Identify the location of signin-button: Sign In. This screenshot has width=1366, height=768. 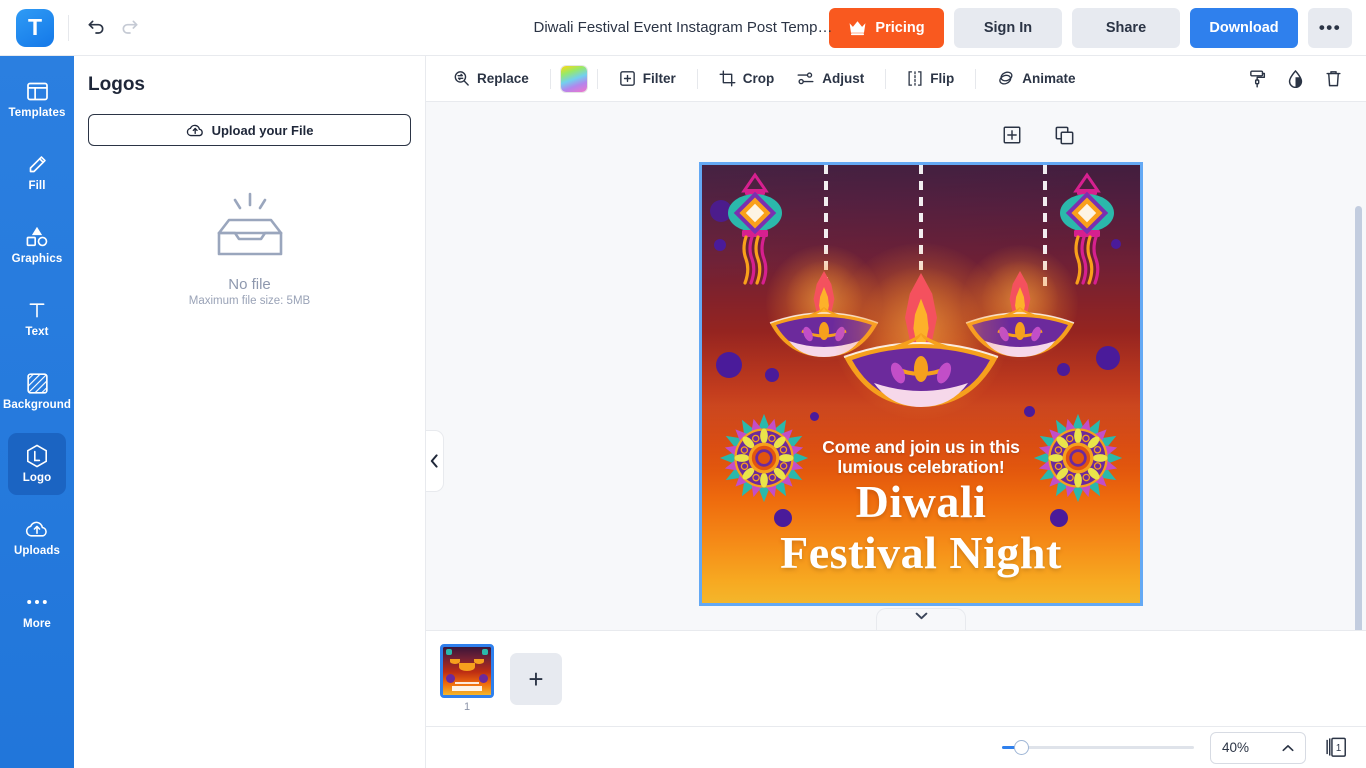
(1008, 27).